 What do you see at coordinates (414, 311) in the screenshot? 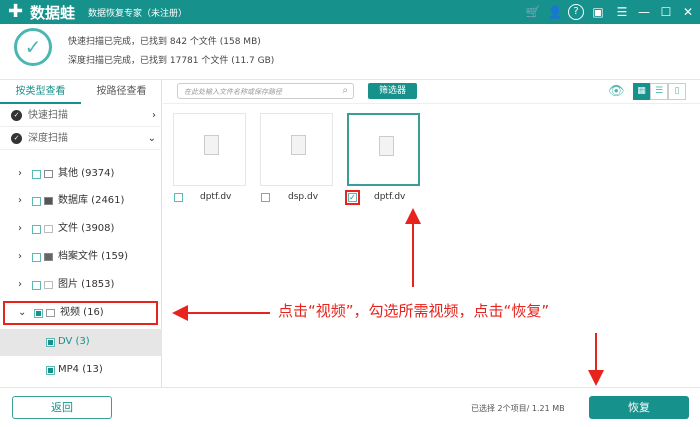
I see `annotation-text: 点击“视频”，勾选所需视频，点击“恢复”` at bounding box center [414, 311].